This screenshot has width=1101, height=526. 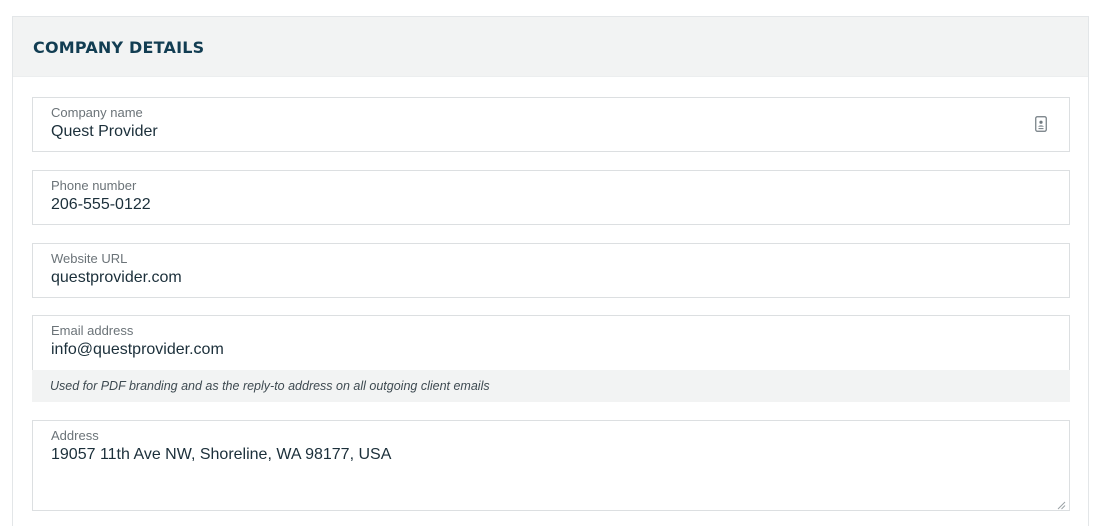 I want to click on panel-title: COMPANY DETAILS, so click(x=119, y=47).